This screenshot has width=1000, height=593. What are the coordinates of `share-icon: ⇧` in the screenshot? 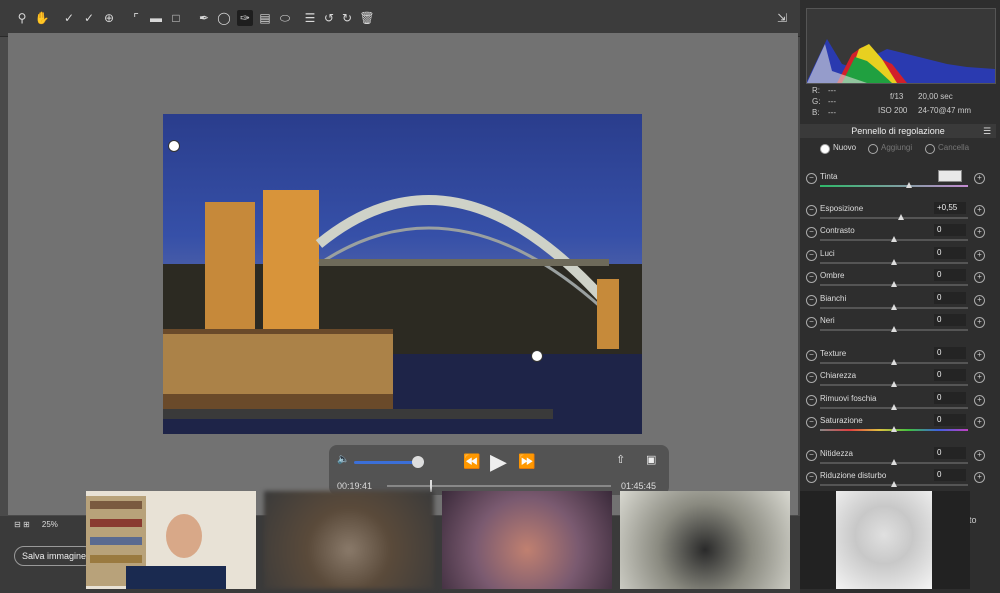 It's located at (620, 459).